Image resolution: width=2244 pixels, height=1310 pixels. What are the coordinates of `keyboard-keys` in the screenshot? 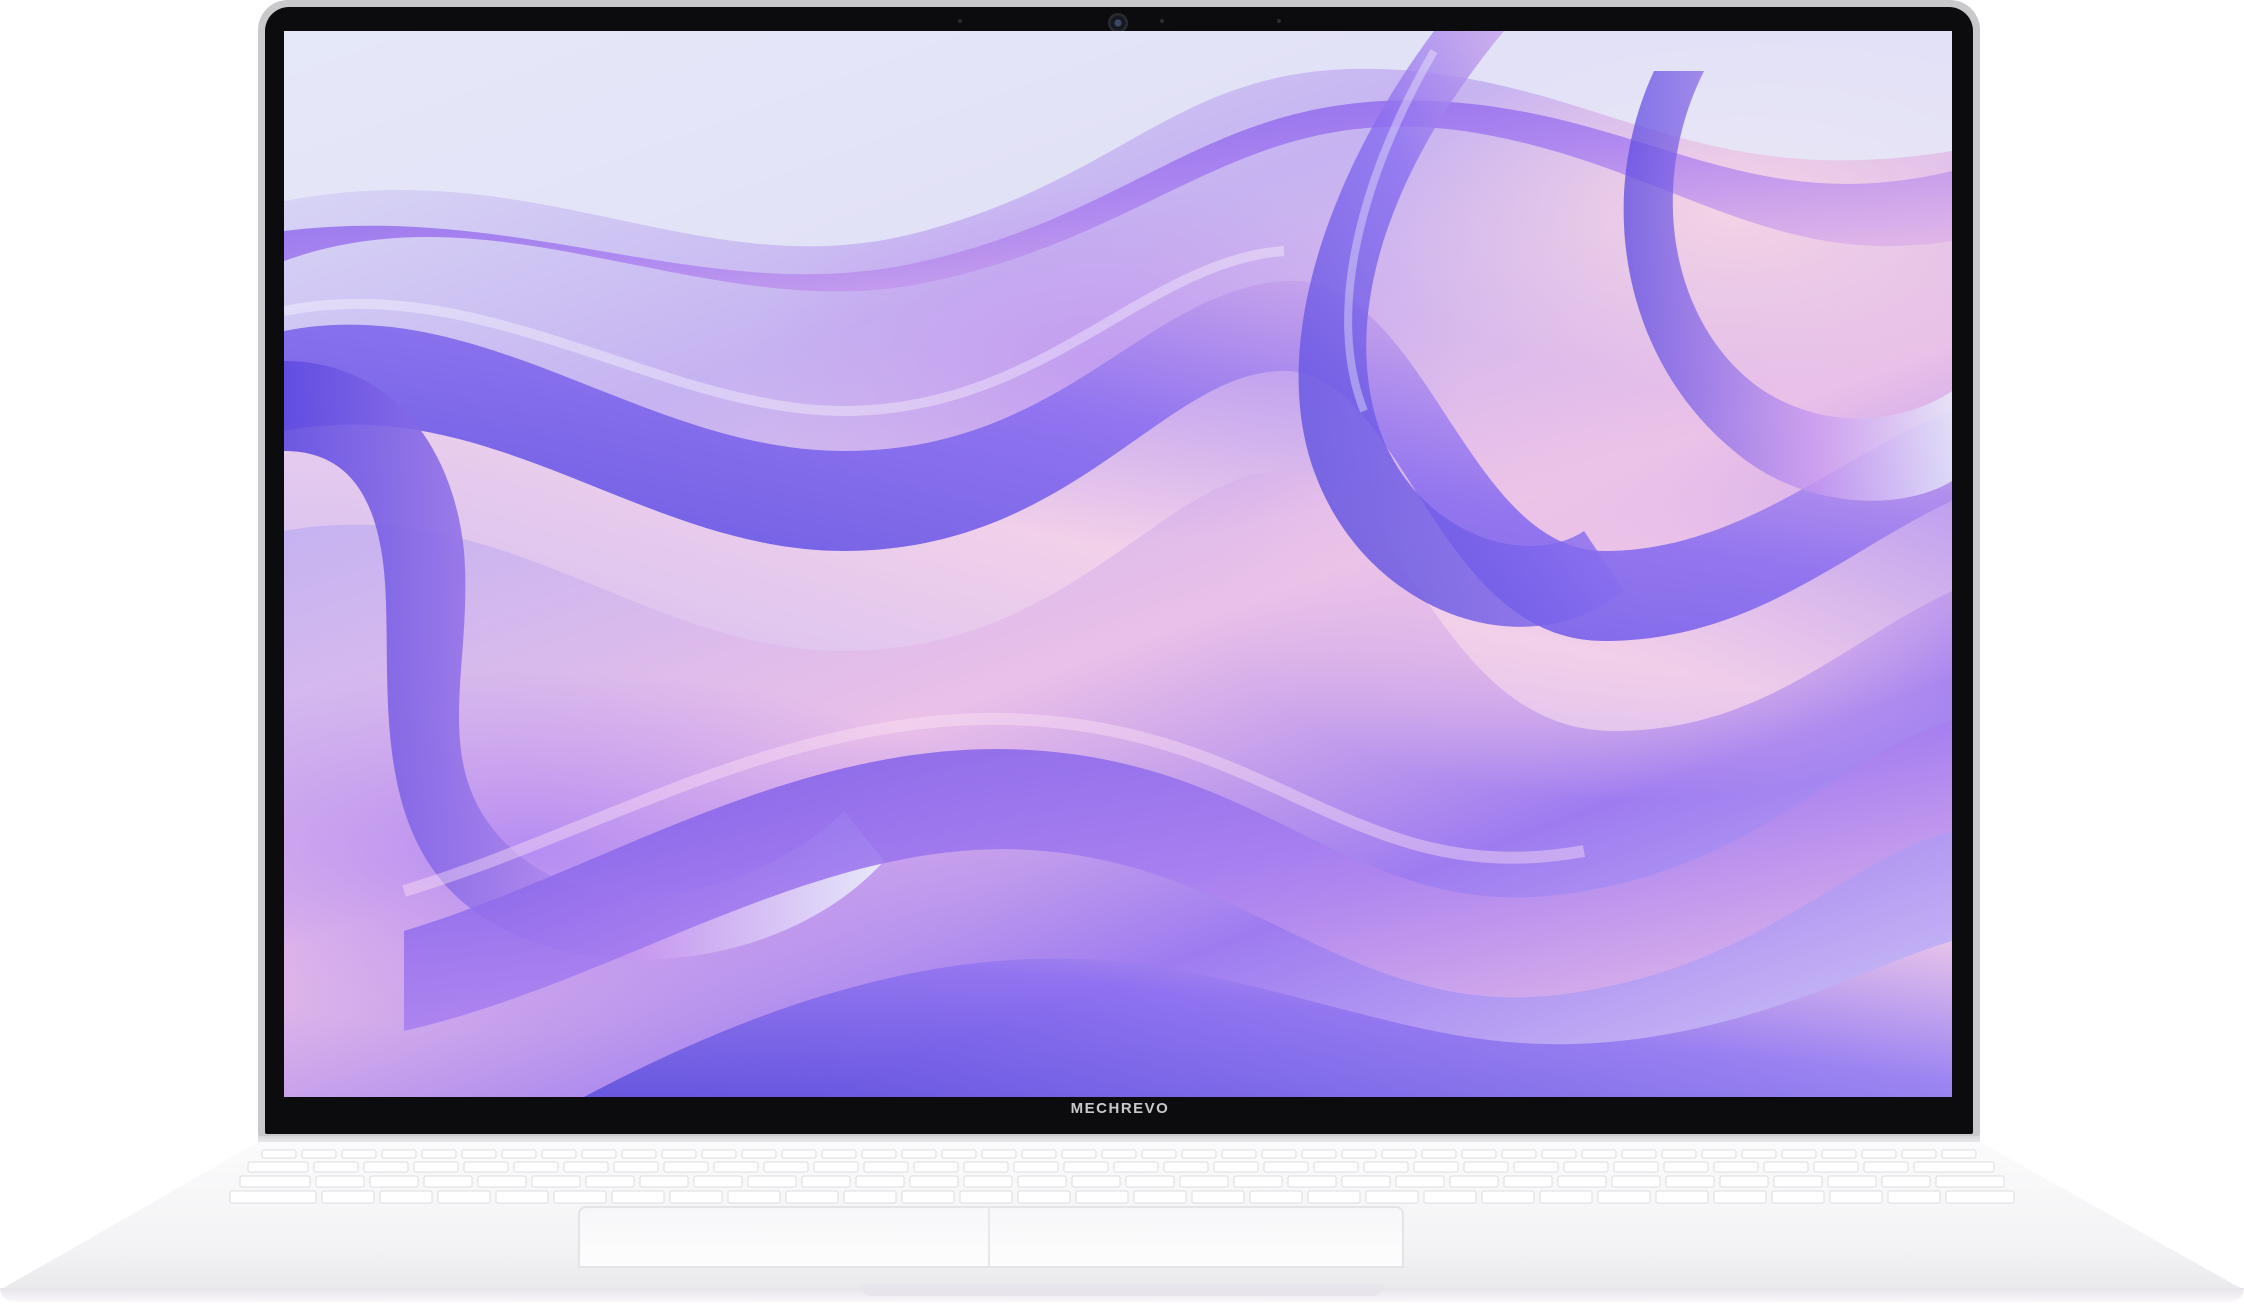 It's located at (1122, 1176).